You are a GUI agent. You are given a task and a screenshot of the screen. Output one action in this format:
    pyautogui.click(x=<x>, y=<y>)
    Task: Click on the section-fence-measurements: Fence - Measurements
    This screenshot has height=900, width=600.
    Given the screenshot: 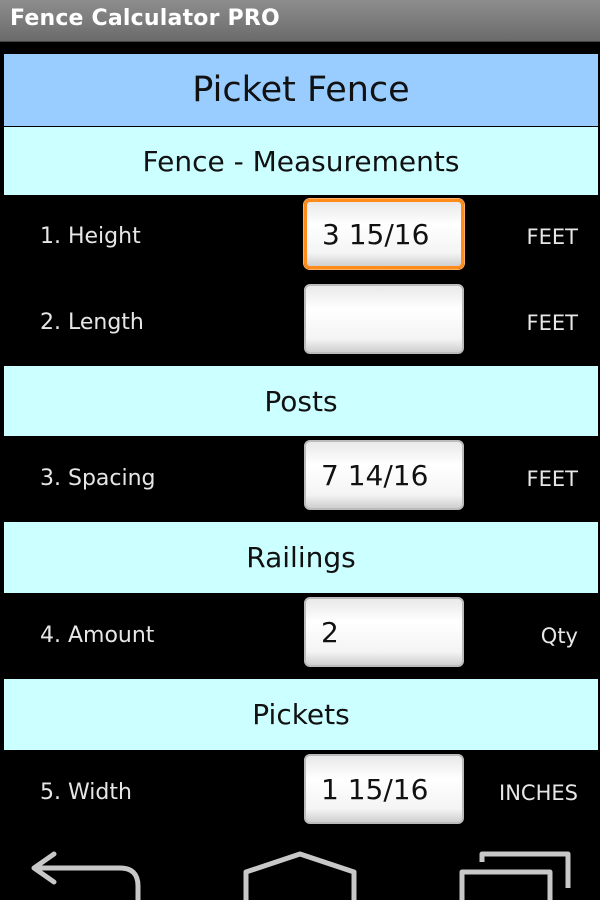 What is the action you would take?
    pyautogui.click(x=301, y=161)
    